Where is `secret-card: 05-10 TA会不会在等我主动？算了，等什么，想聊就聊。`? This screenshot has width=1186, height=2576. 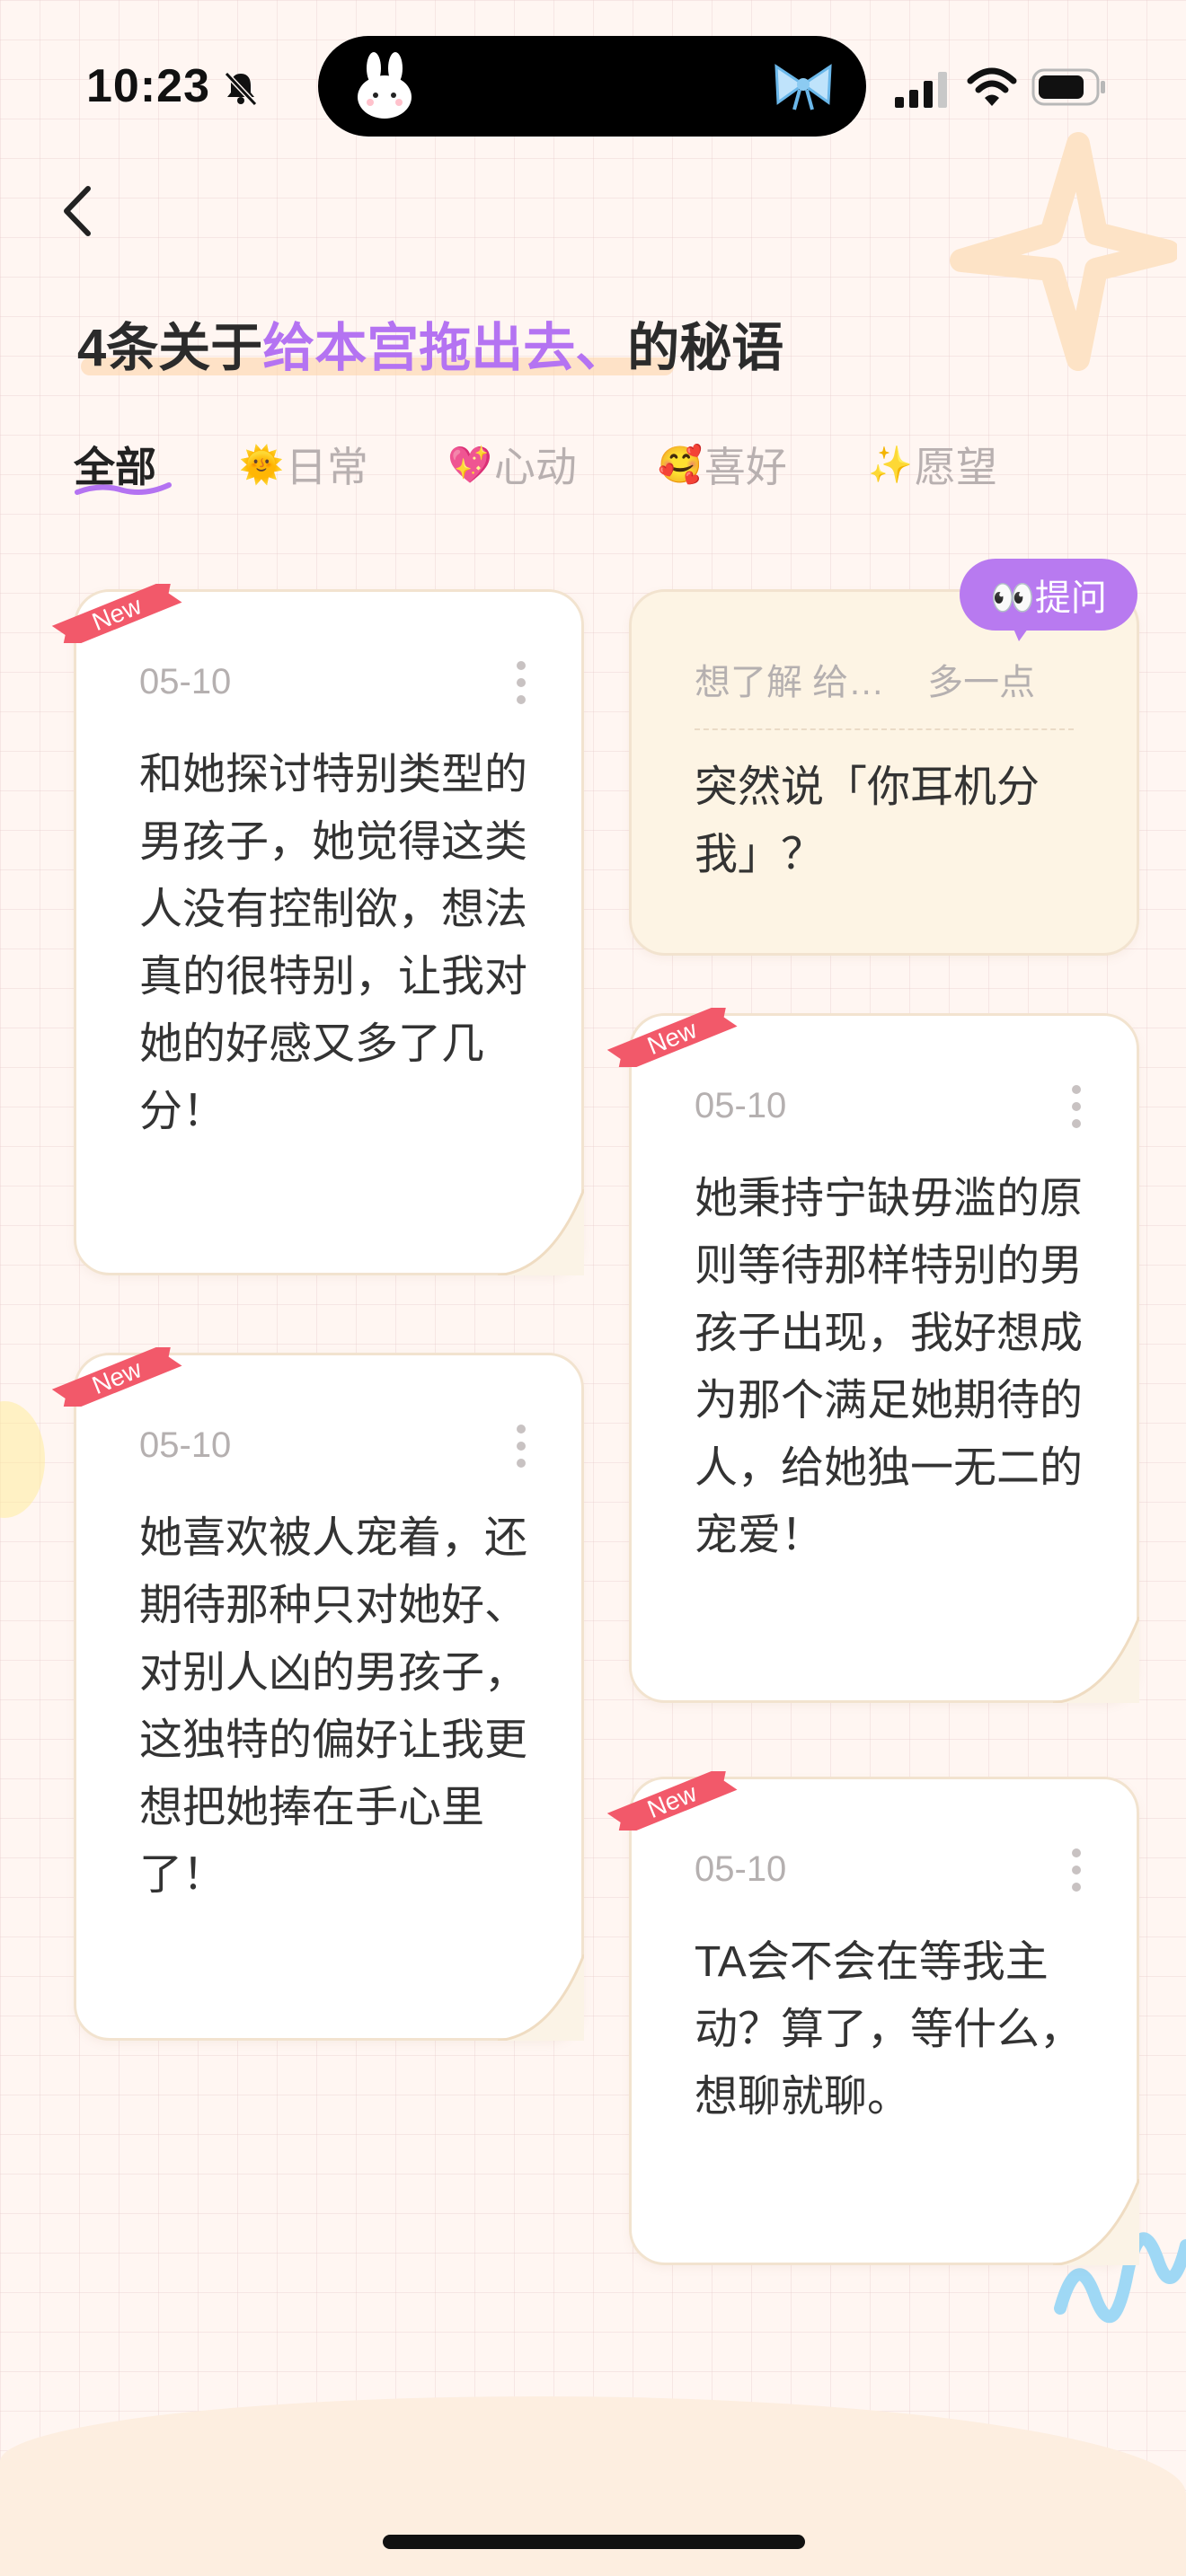 secret-card: 05-10 TA会不会在等我主动？算了，等什么，想聊就聊。 is located at coordinates (884, 2021).